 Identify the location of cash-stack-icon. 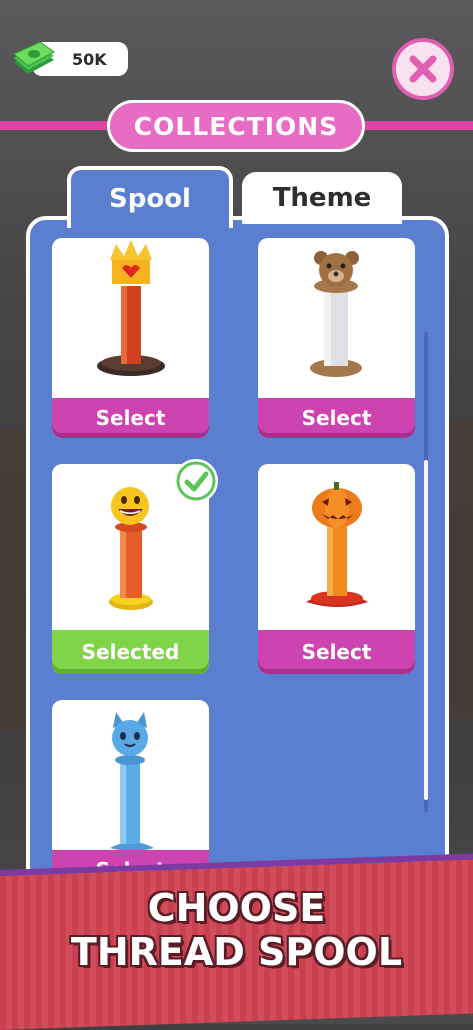
(34, 57).